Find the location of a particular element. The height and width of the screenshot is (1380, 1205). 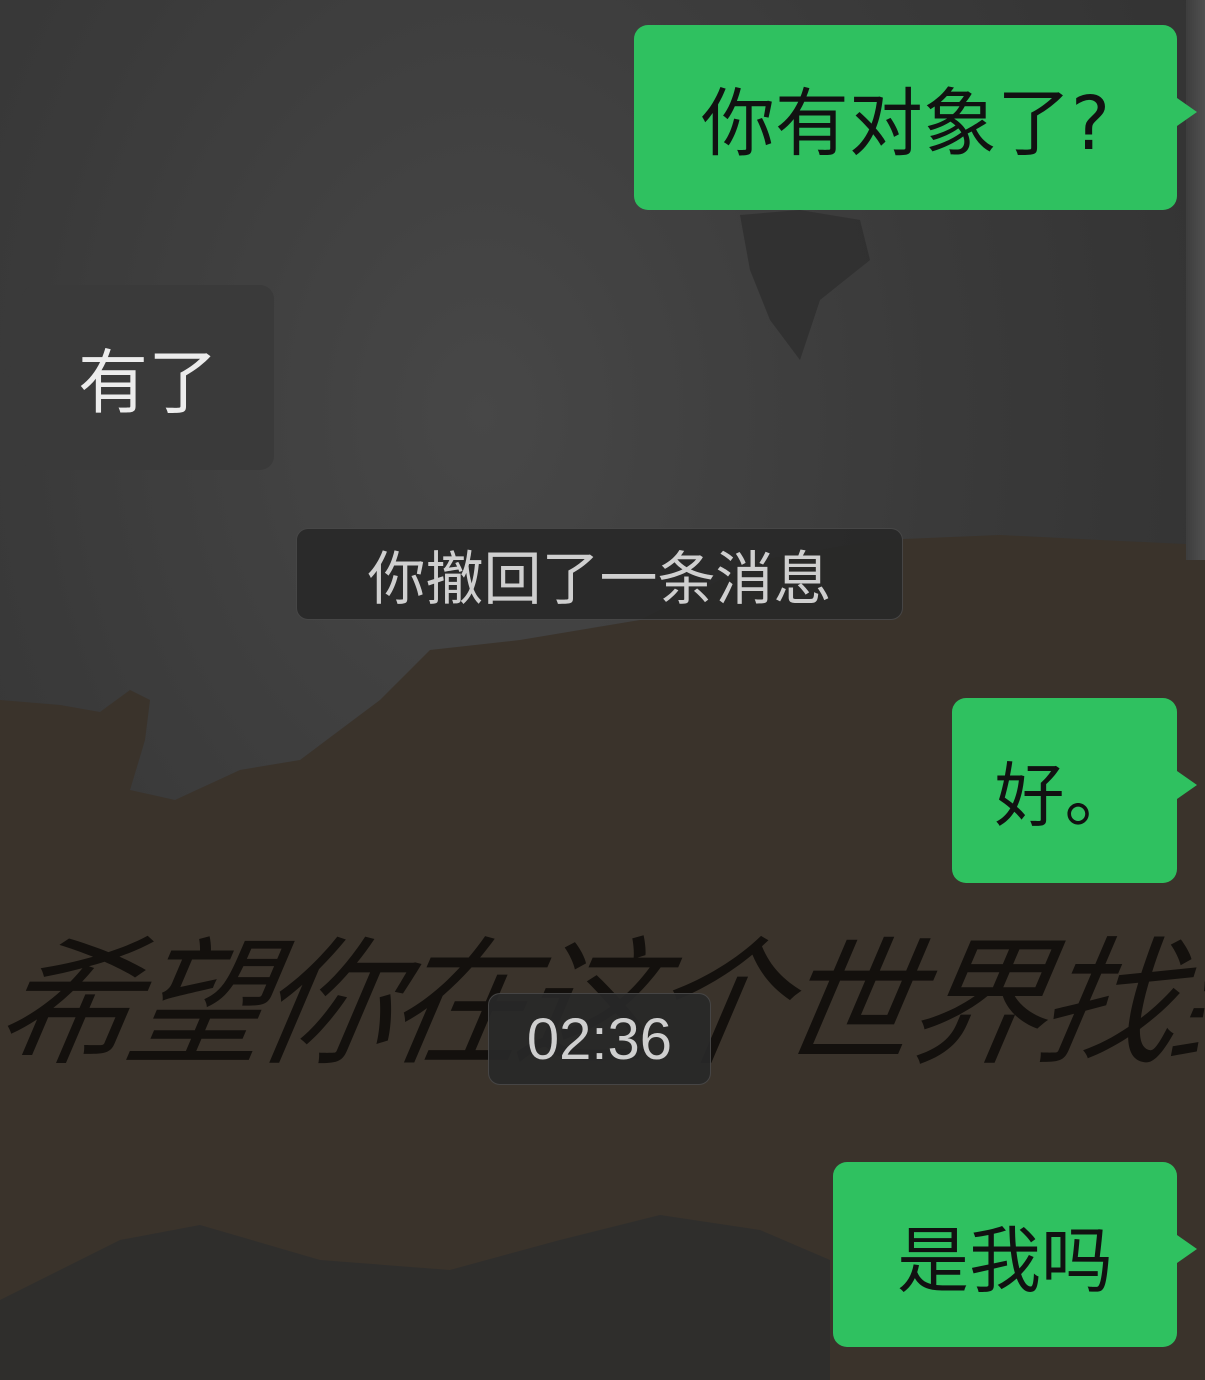

message-text: 有了 is located at coordinates (148, 383).